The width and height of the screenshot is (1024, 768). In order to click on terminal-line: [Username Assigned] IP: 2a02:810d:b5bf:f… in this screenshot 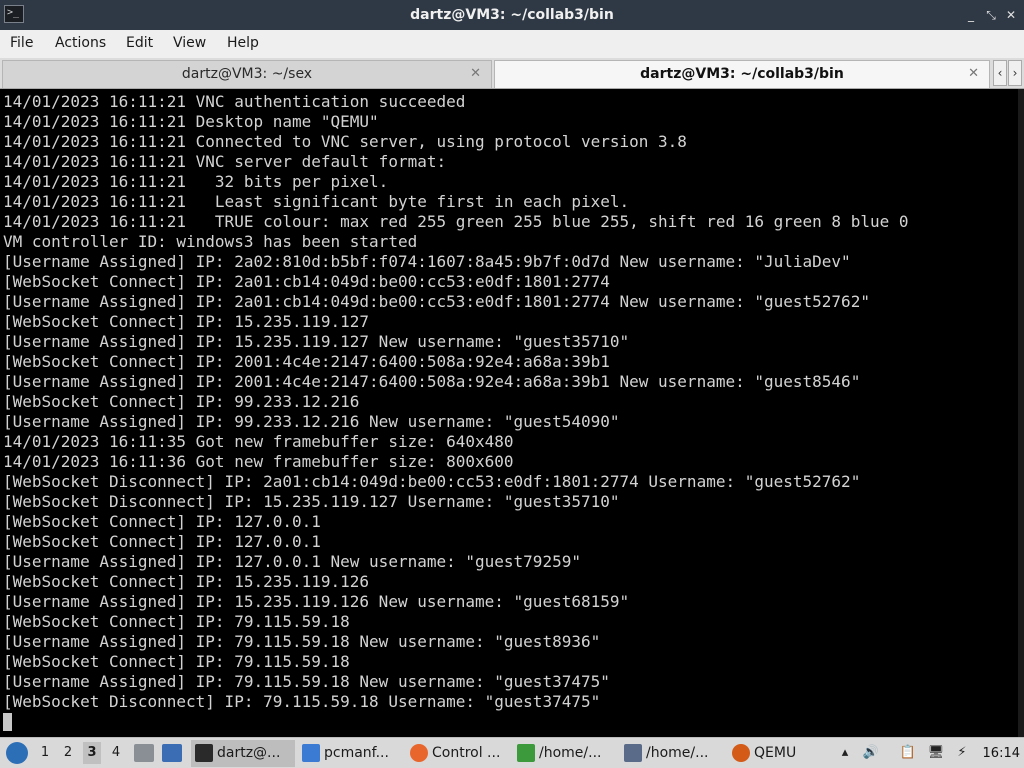, I will do `click(427, 261)`.